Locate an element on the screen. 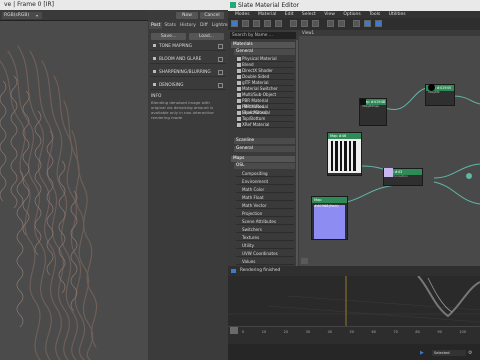 The image size is (480, 360). list-item: Textures is located at coordinates (265, 238).